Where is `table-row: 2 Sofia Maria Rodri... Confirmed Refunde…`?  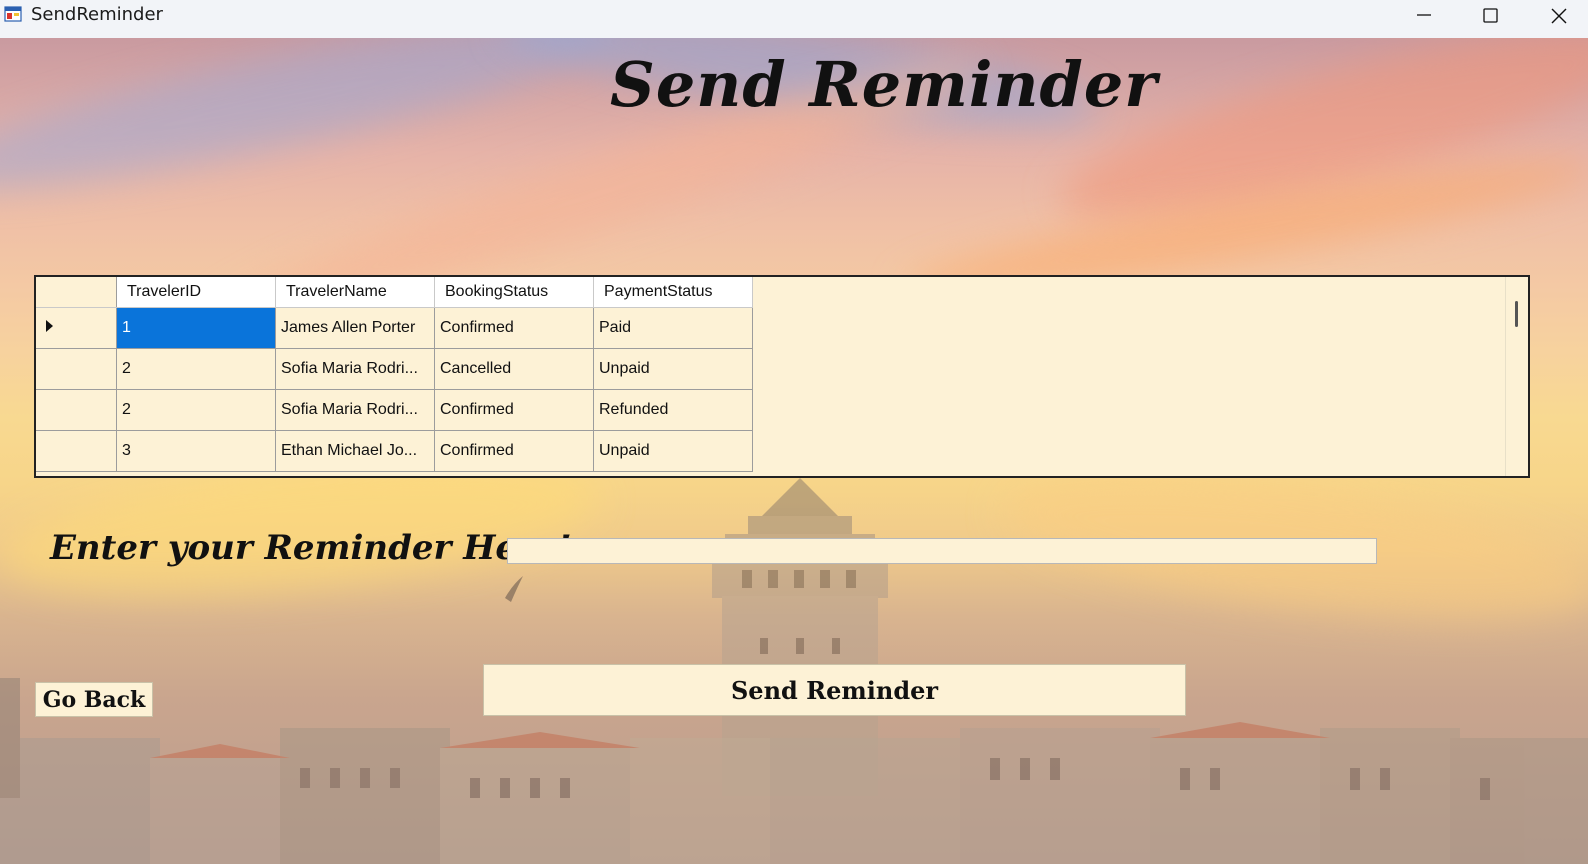 table-row: 2 Sofia Maria Rodri... Confirmed Refunde… is located at coordinates (394, 410).